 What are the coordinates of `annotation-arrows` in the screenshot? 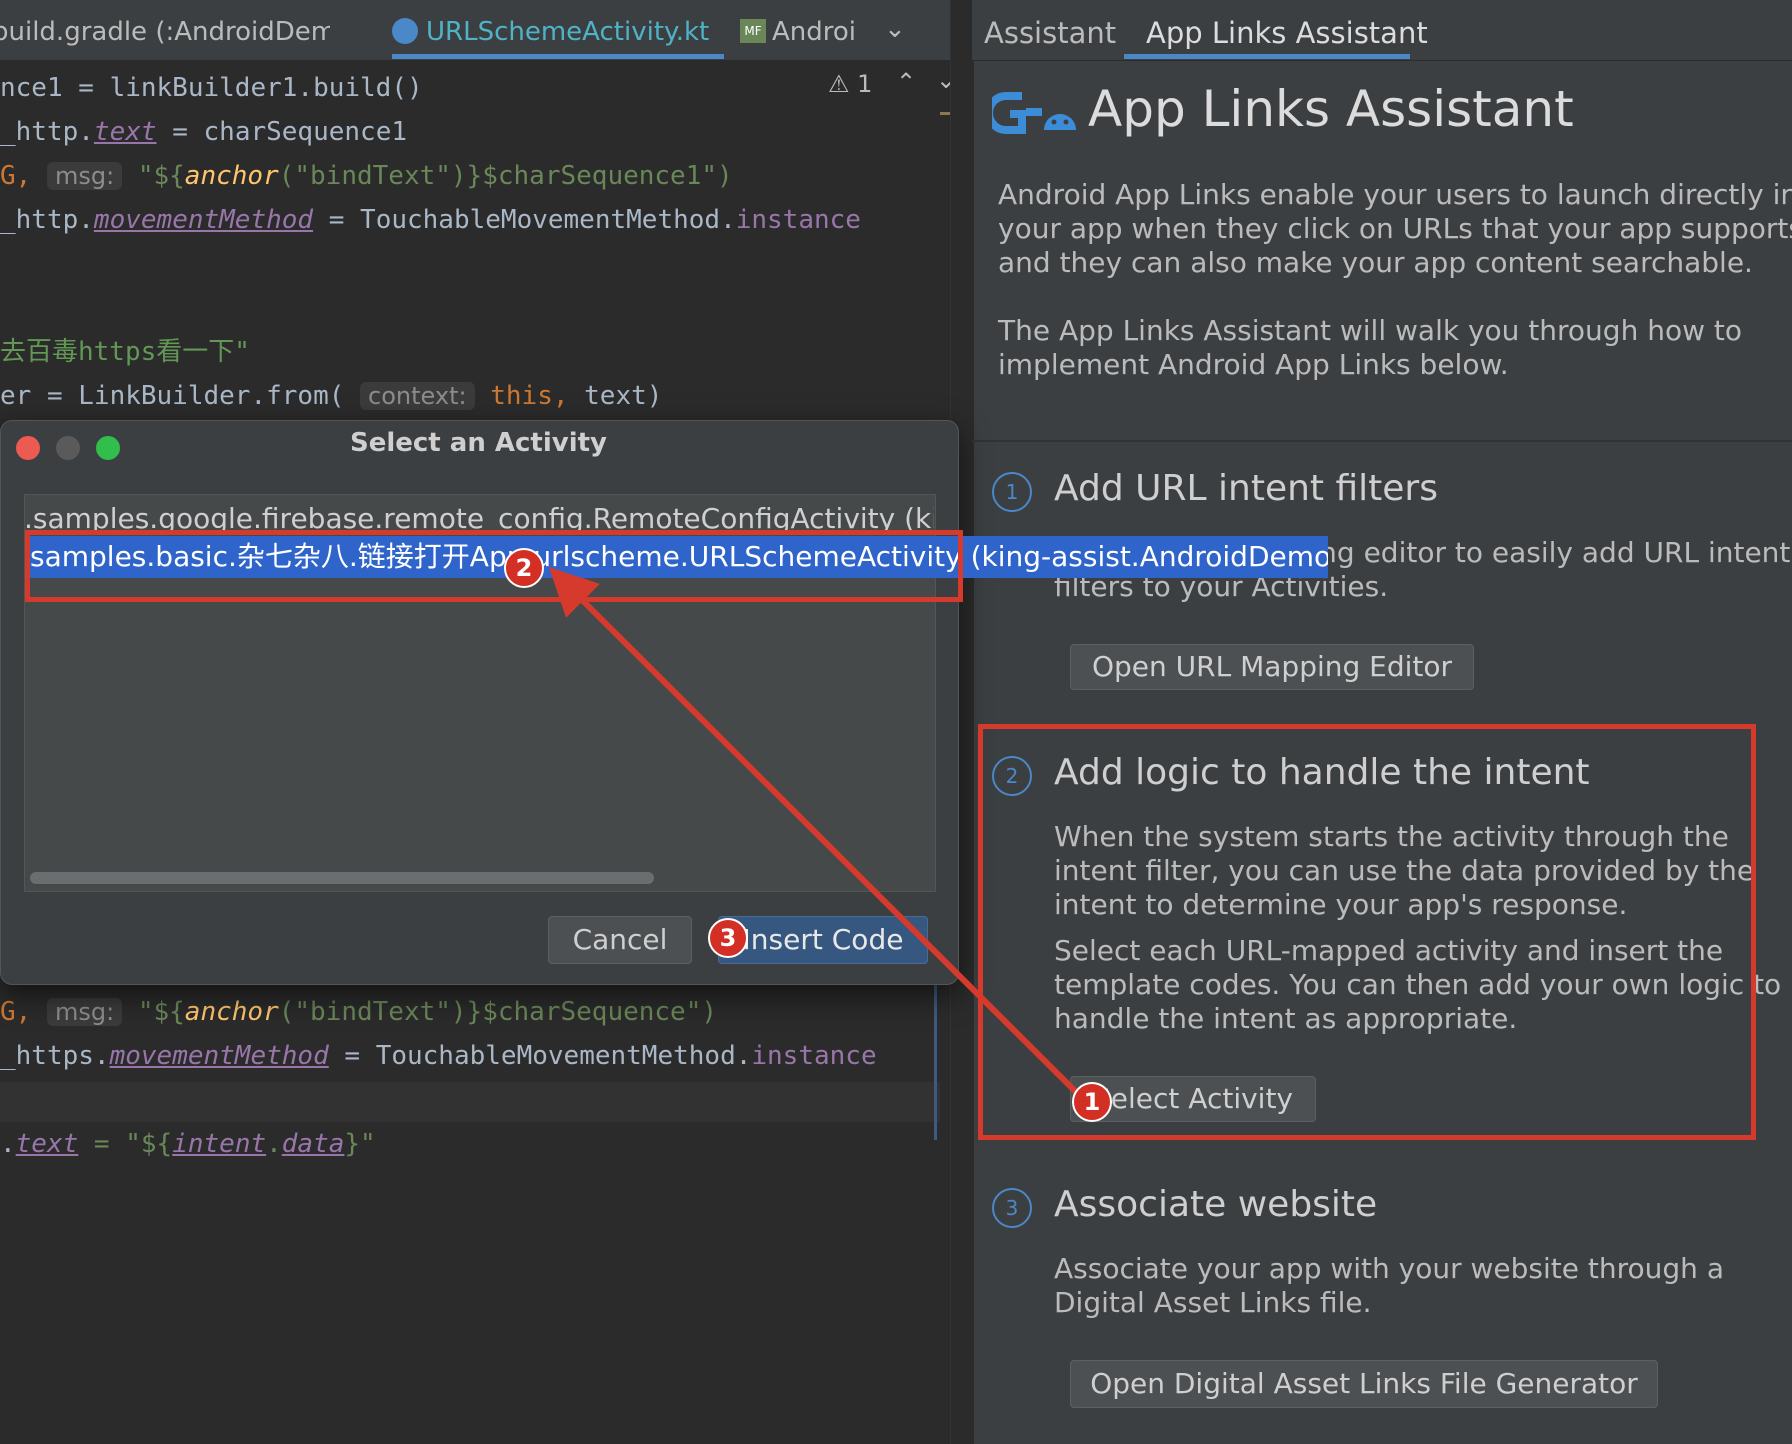 It's located at (814, 832).